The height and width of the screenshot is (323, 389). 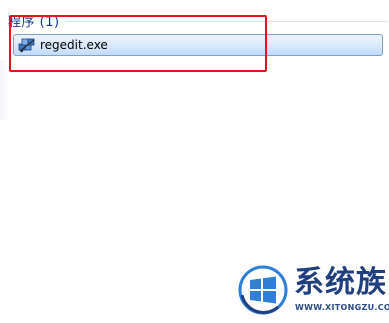 What do you see at coordinates (263, 290) in the screenshot?
I see `windows-logo-icon` at bounding box center [263, 290].